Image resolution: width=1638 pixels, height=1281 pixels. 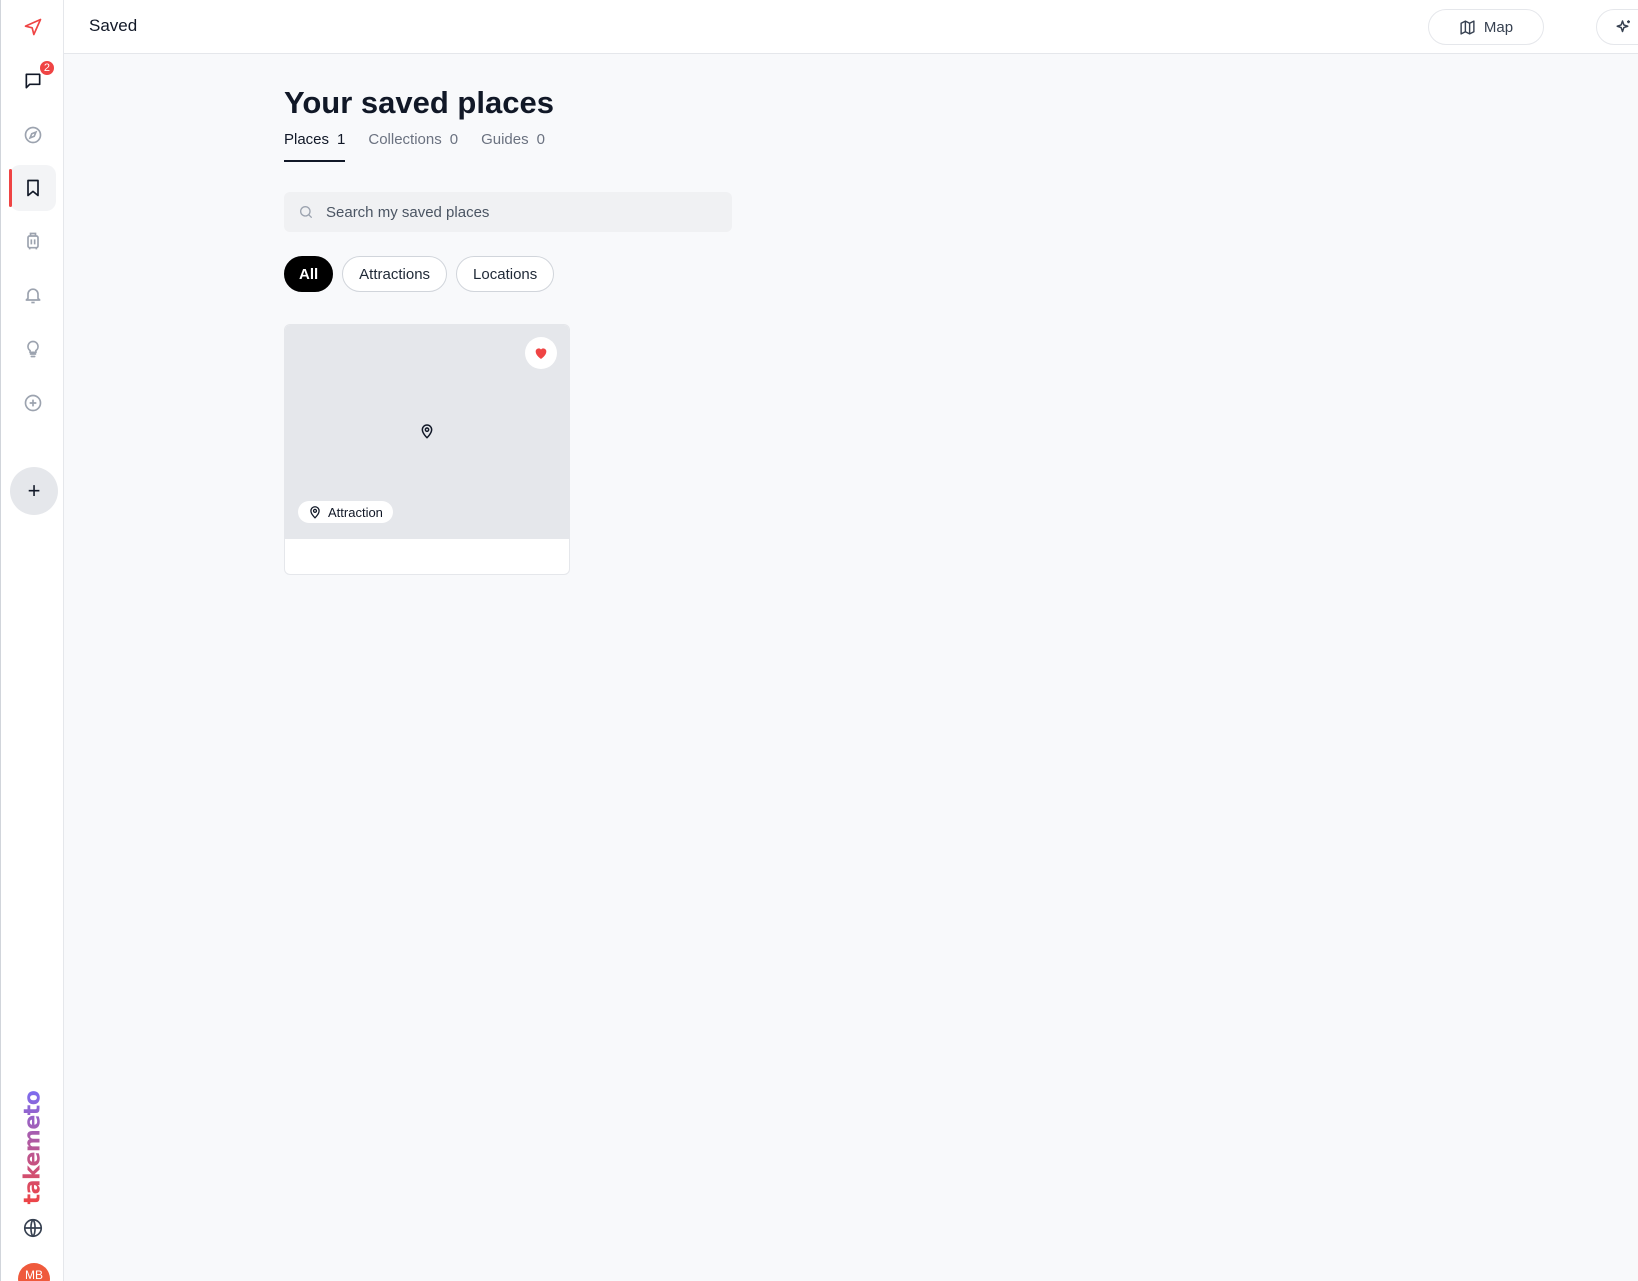 I want to click on search-input, so click(x=516, y=212).